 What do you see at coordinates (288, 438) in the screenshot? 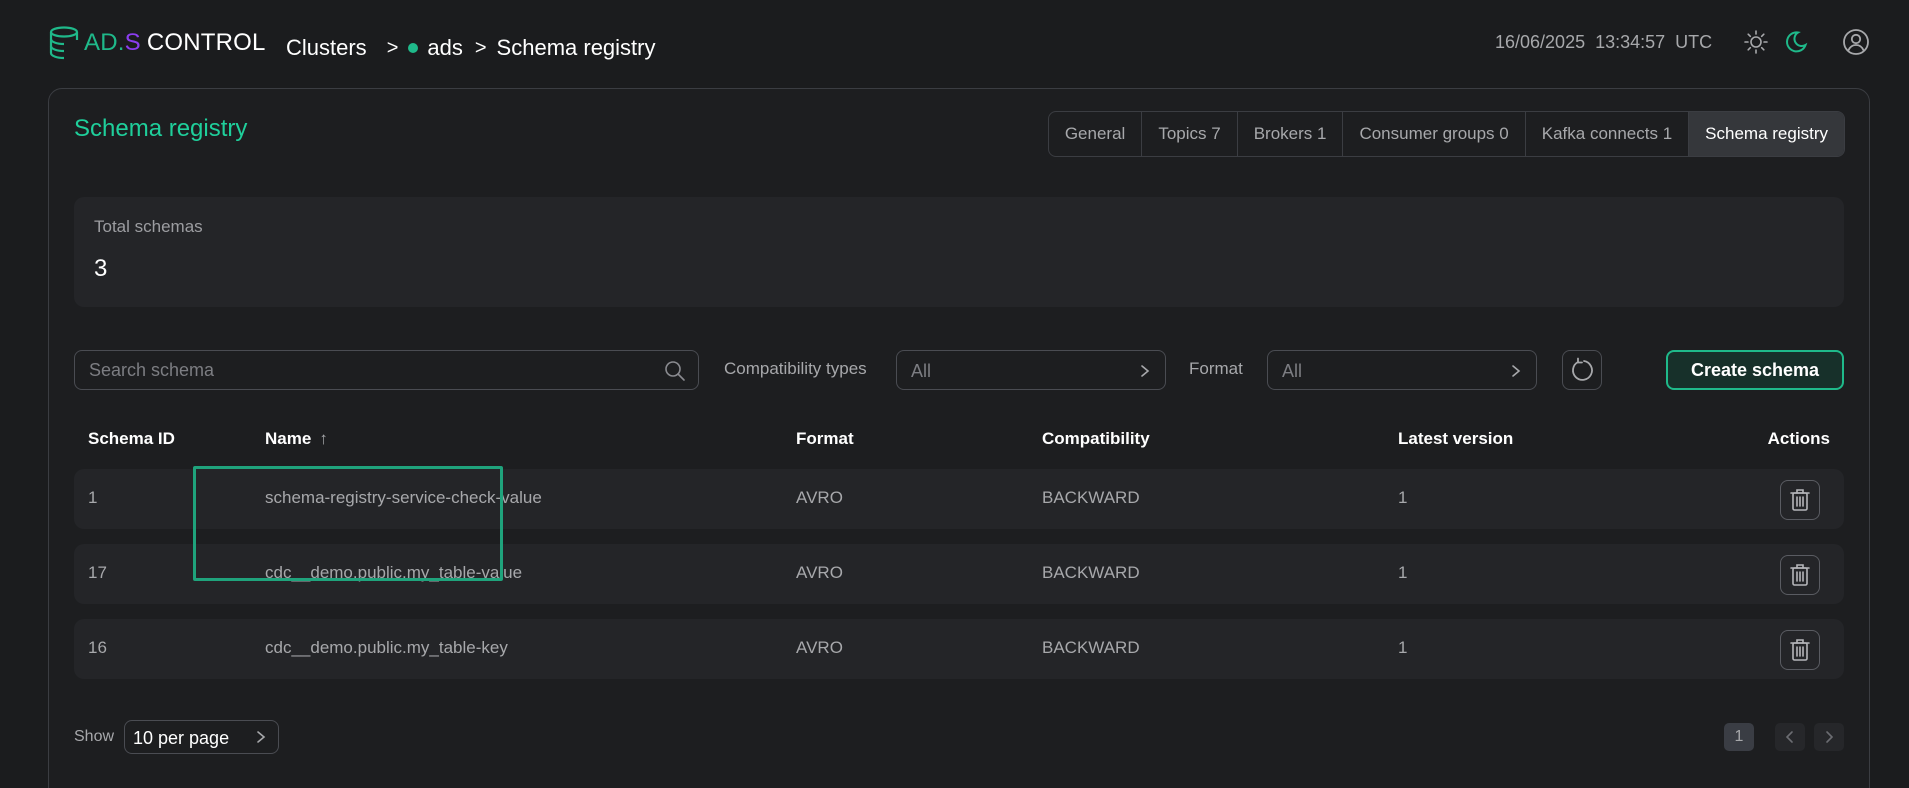
I see `col-header-name-label: Name` at bounding box center [288, 438].